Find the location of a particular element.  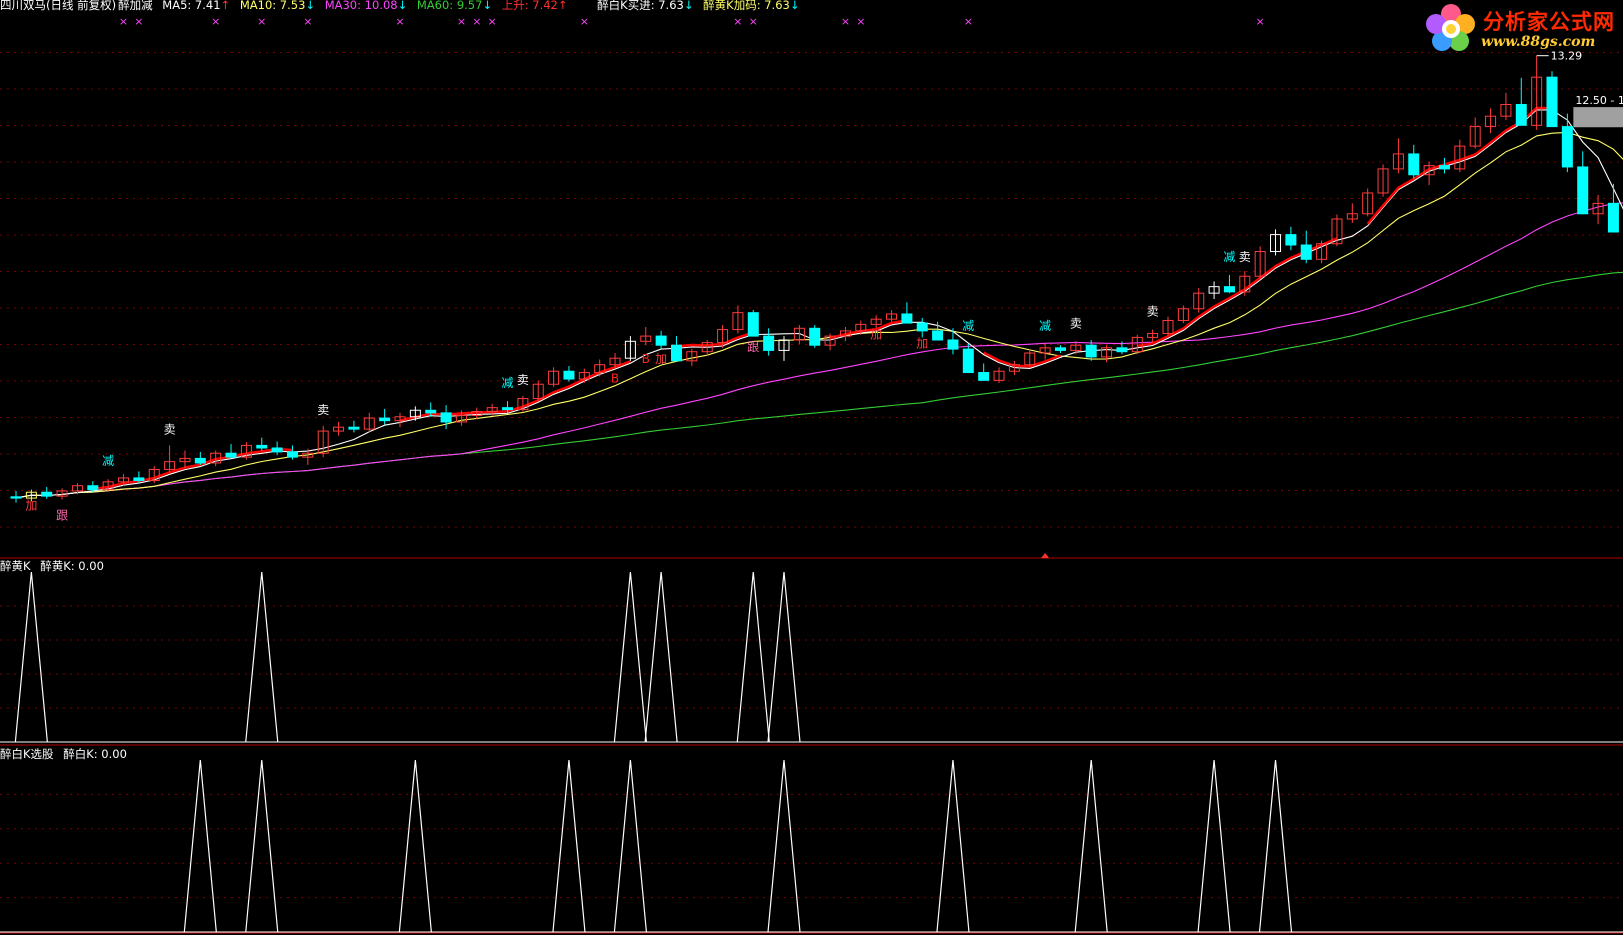

arrow-up-icon is located at coordinates (1045, 555).